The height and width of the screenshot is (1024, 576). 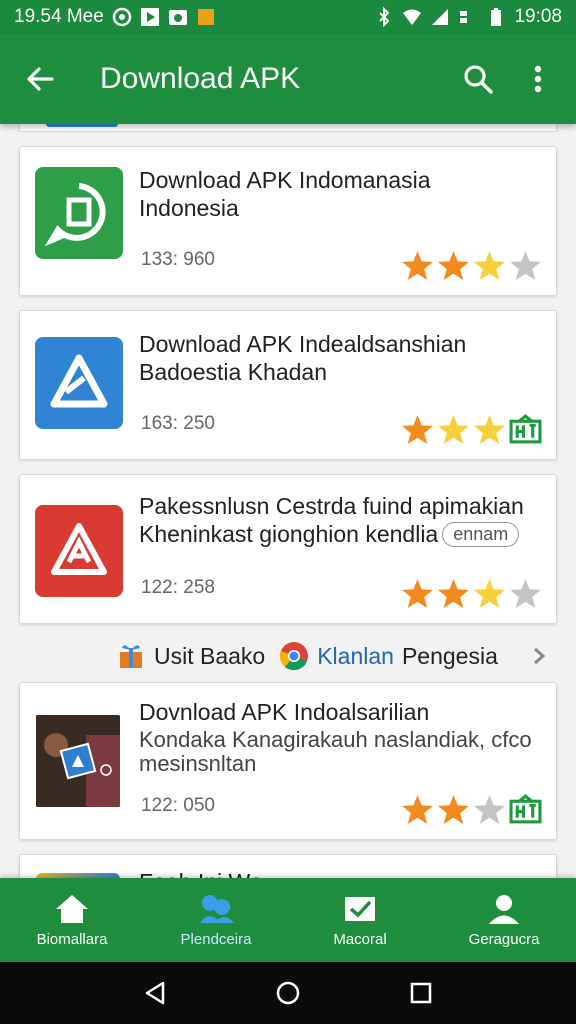 What do you see at coordinates (538, 16) in the screenshot?
I see `status-time: 19:08` at bounding box center [538, 16].